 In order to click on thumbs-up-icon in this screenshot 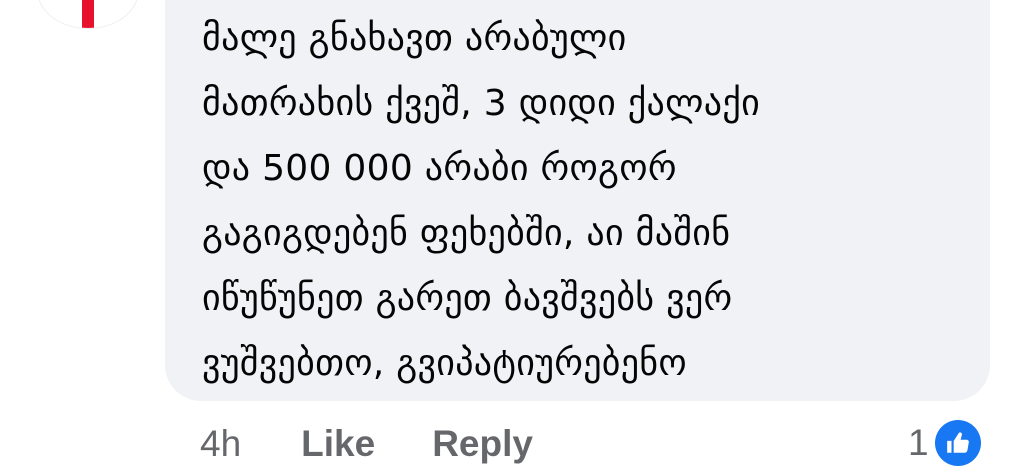, I will do `click(957, 443)`.